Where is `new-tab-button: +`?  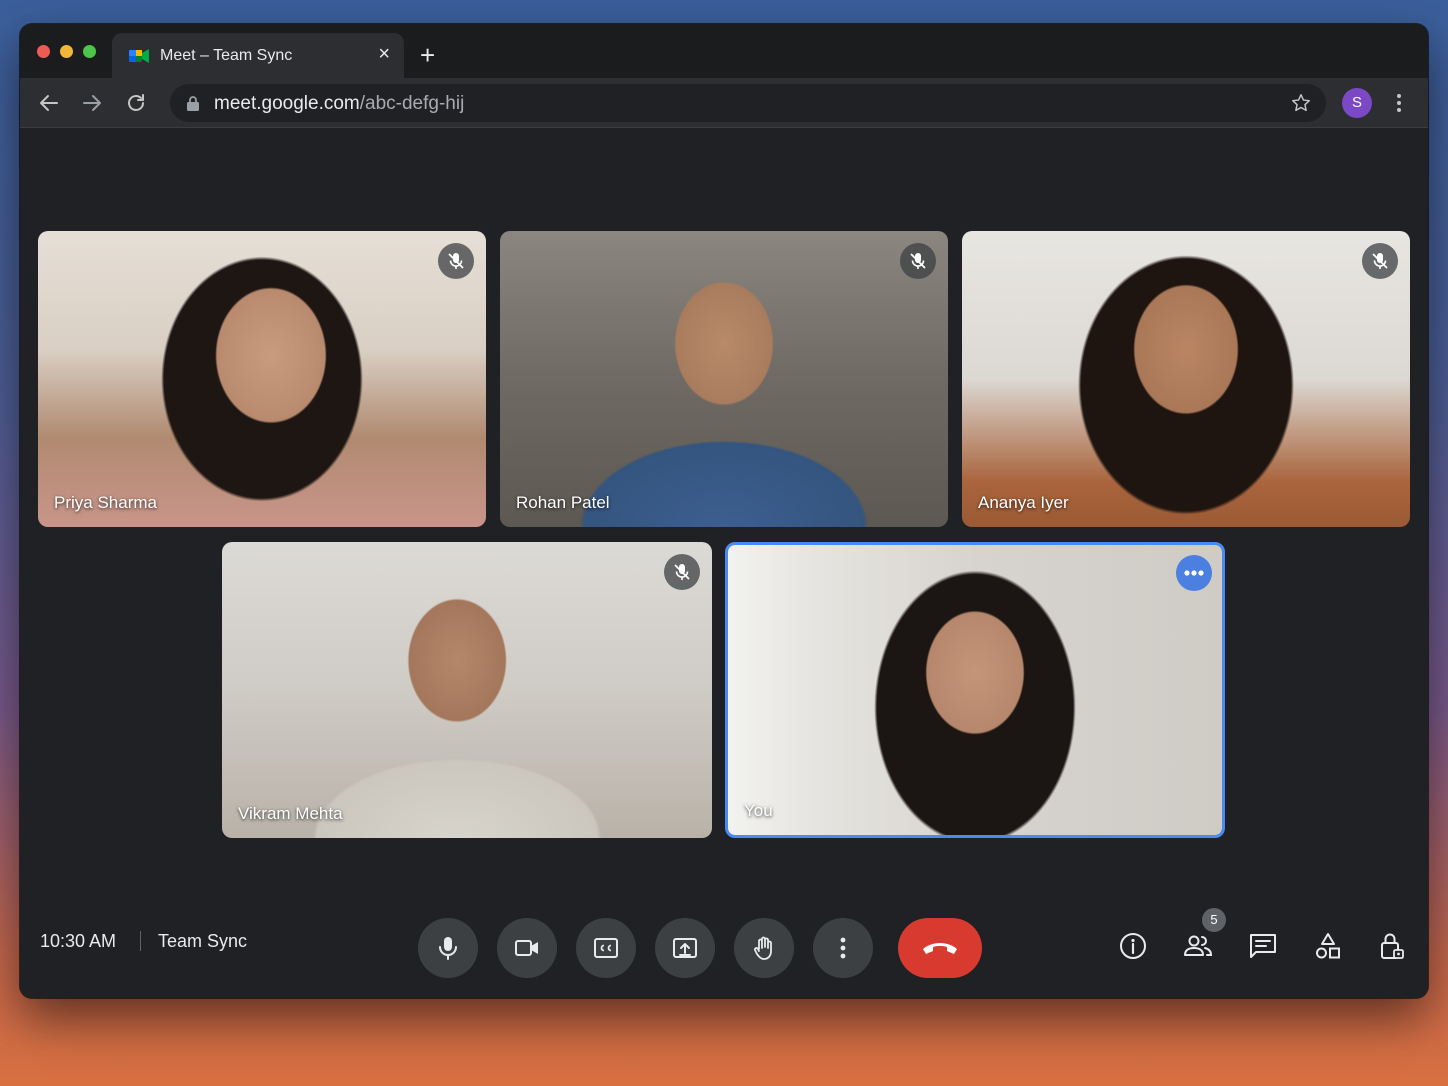 new-tab-button: + is located at coordinates (427, 55).